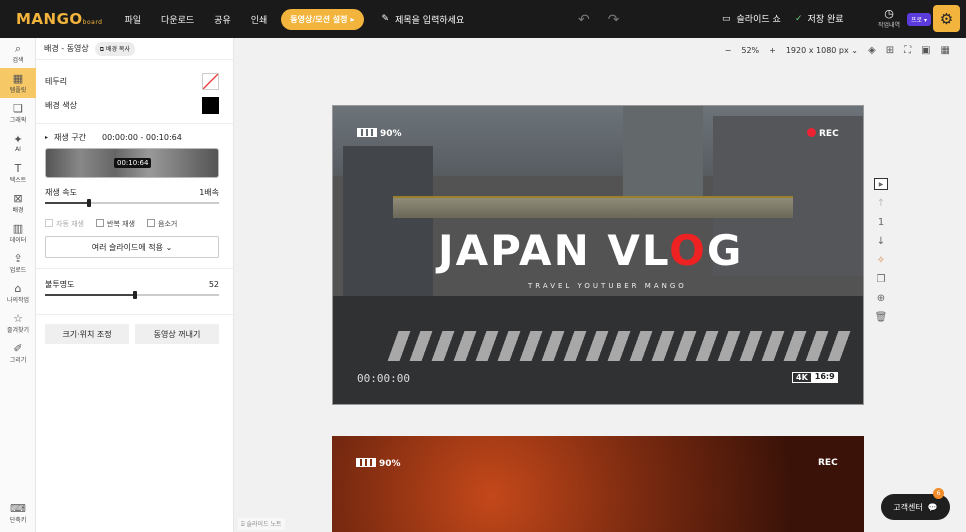 This screenshot has width=966, height=532. Describe the element at coordinates (881, 279) in the screenshot. I see `duplicate-slide-icon: ❐` at that location.